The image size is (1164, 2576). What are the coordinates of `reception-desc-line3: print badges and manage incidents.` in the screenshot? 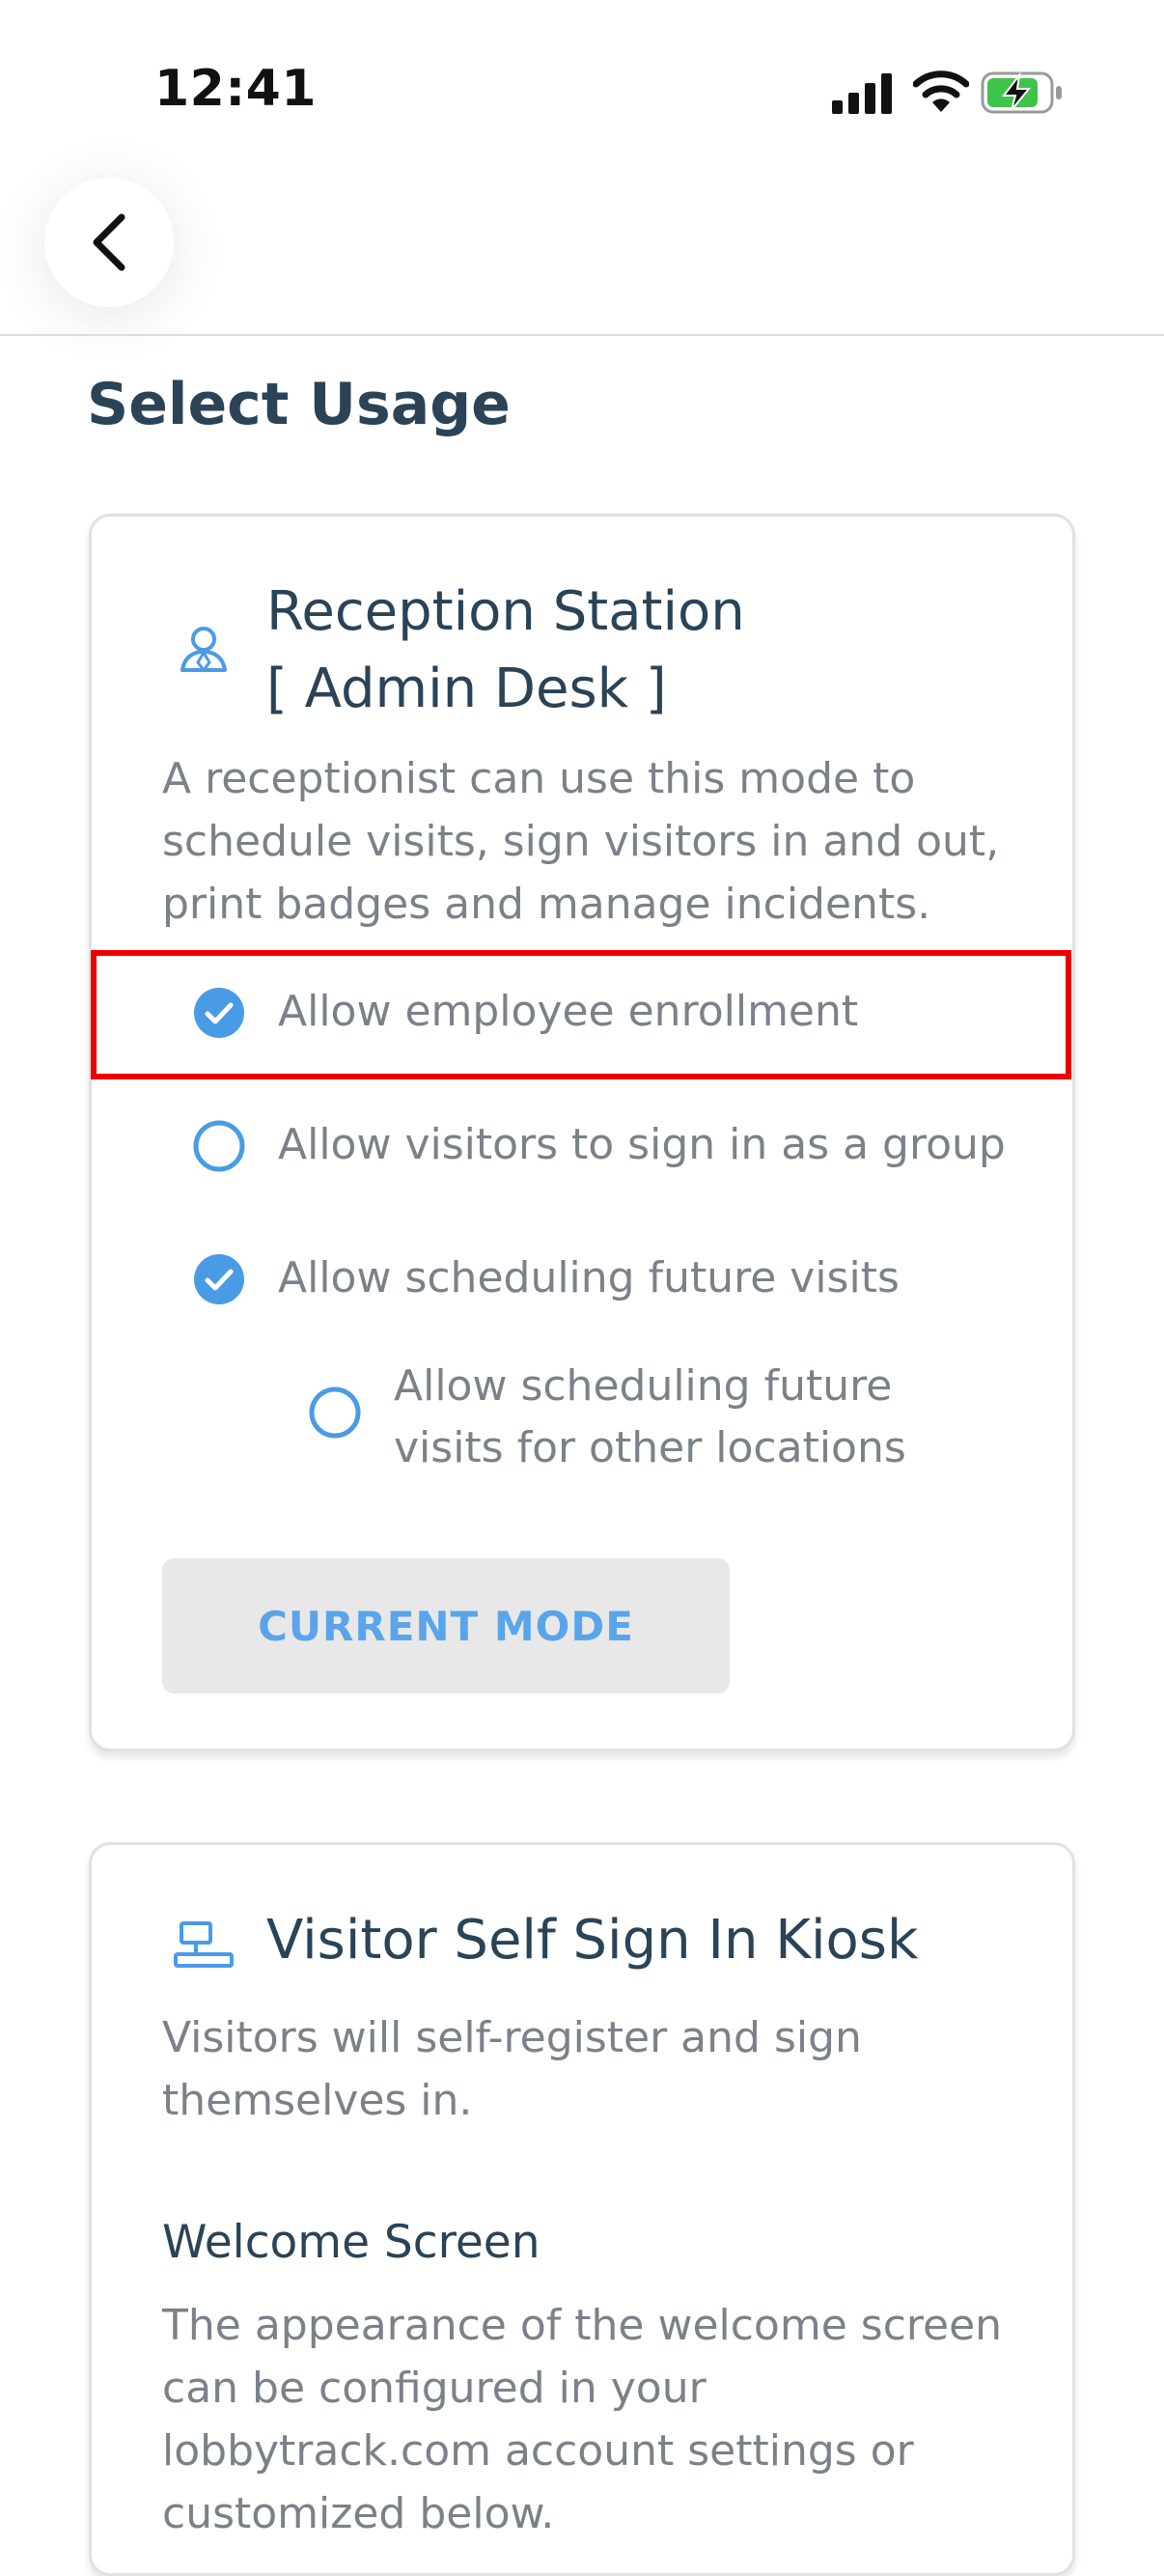 It's located at (547, 905).